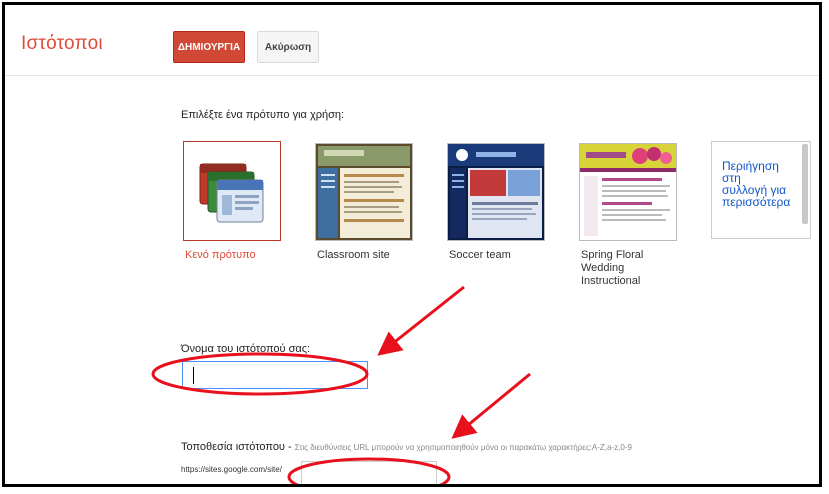 This screenshot has width=829, height=494. What do you see at coordinates (235, 255) in the screenshot?
I see `template-label-blank: Κενό πρότυπο` at bounding box center [235, 255].